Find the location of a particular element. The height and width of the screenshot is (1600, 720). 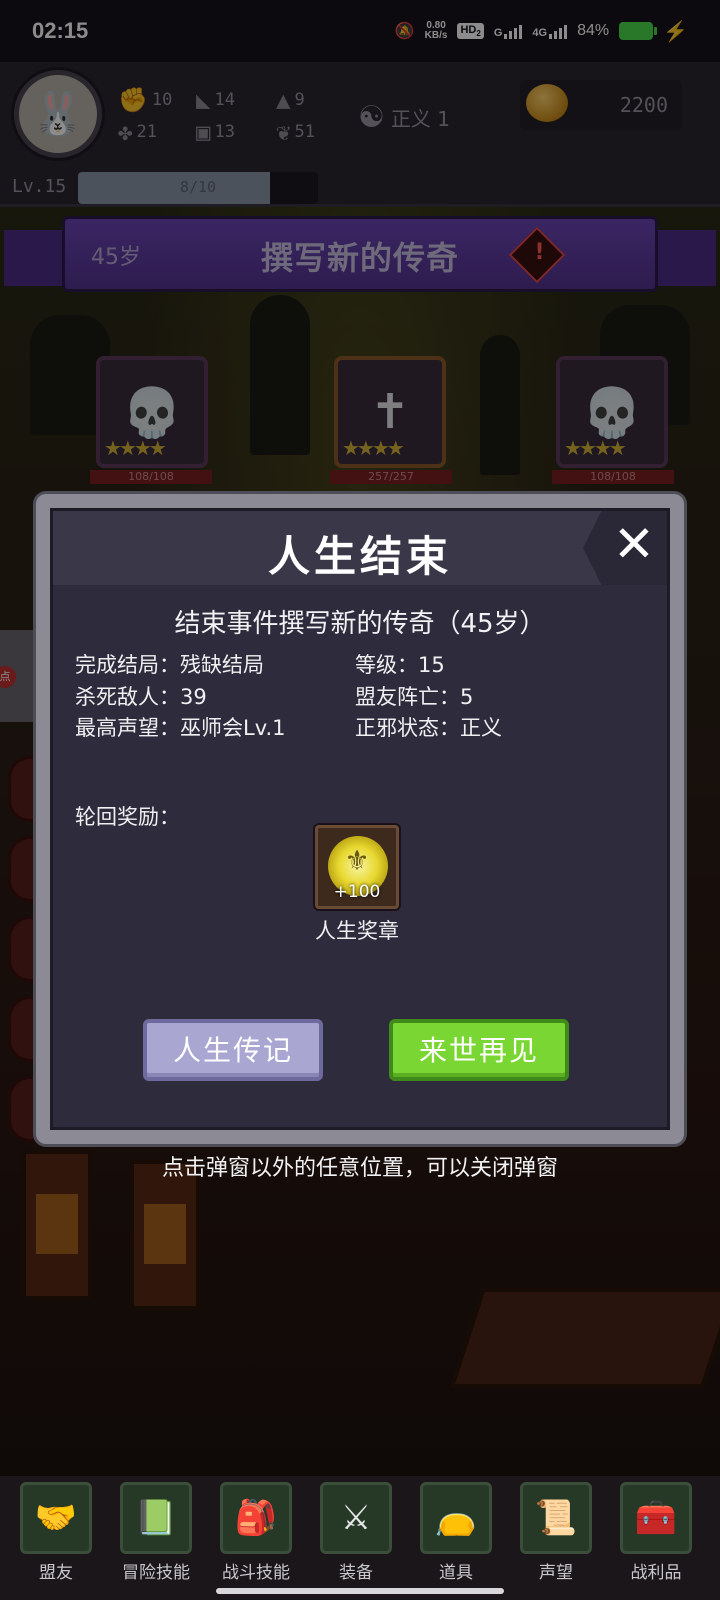

pouch-icon: 👝 is located at coordinates (456, 1518).